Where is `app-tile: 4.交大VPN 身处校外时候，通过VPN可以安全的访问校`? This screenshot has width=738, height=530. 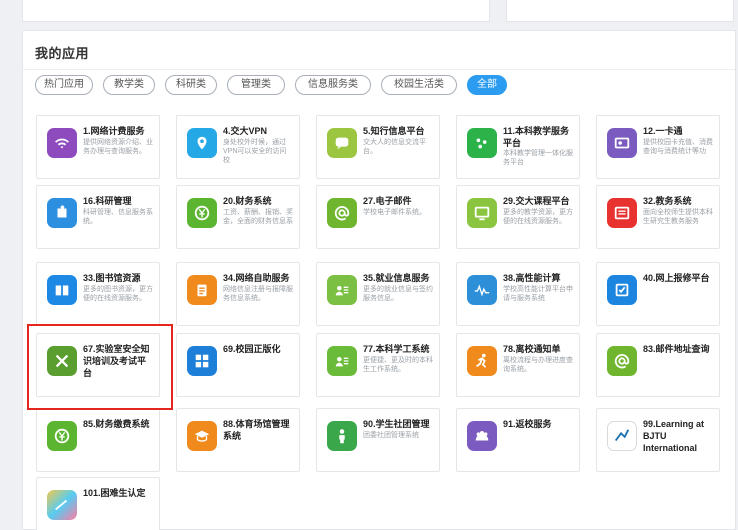 app-tile: 4.交大VPN 身处校外时候，通过VPN可以安全的访问校 is located at coordinates (238, 147).